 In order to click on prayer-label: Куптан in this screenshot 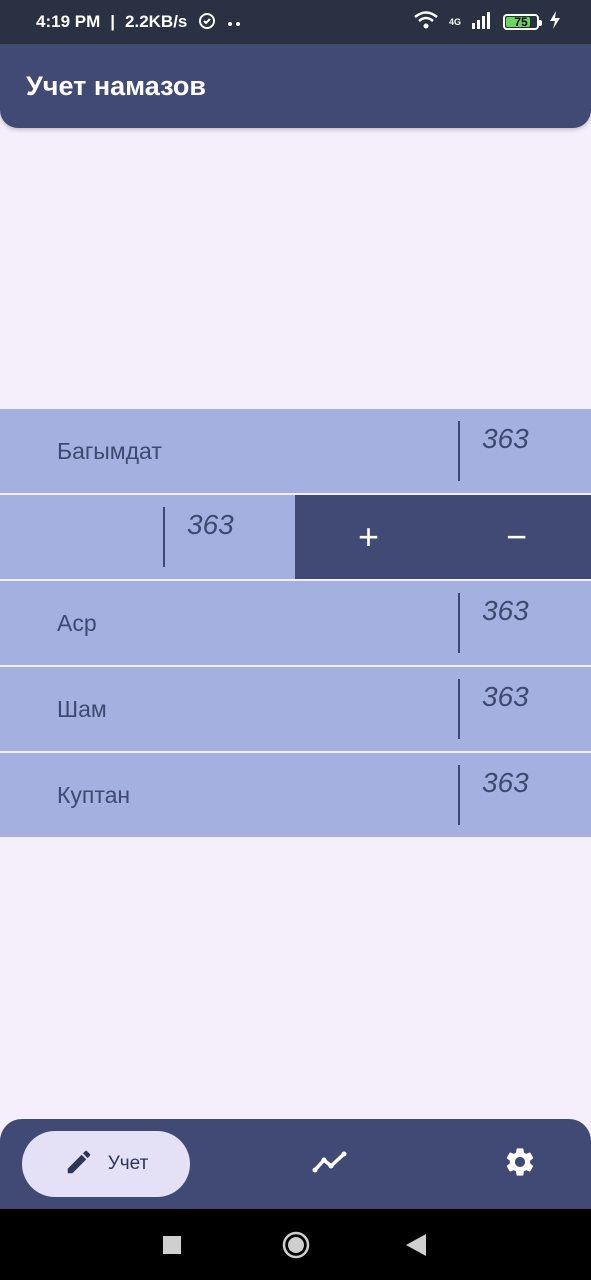, I will do `click(94, 794)`.